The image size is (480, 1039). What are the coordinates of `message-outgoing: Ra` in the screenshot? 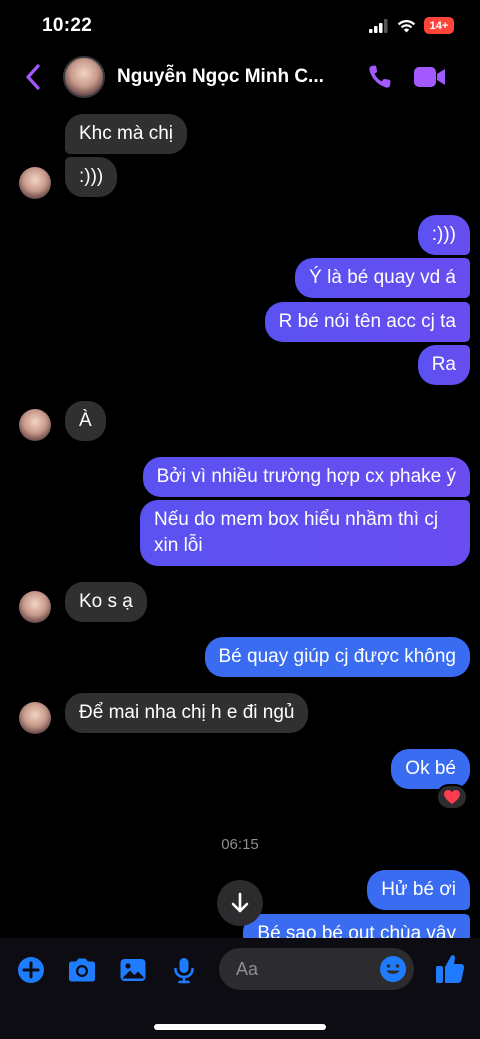 It's located at (443, 365).